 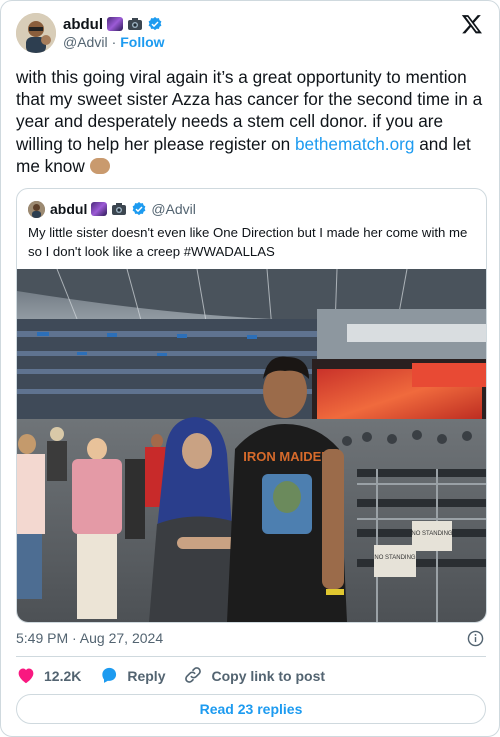 I want to click on footer-divider, so click(x=251, y=656).